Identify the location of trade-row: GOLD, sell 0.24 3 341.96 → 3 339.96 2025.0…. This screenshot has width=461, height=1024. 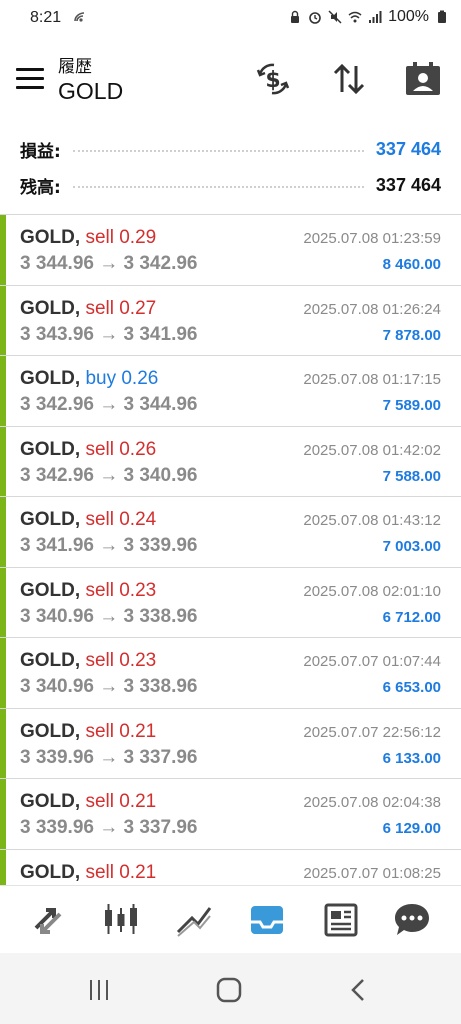
(230, 532).